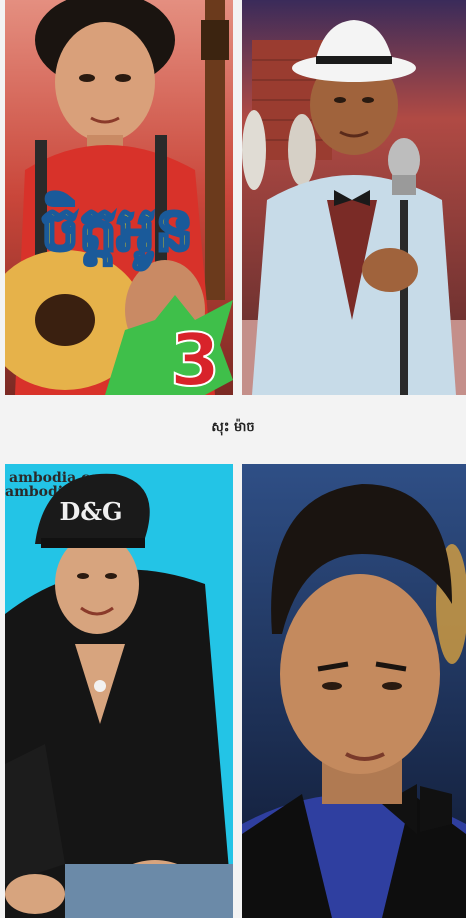 Image resolution: width=466 pixels, height=918 pixels. What do you see at coordinates (195, 356) in the screenshot?
I see `album-number-text: 3` at bounding box center [195, 356].